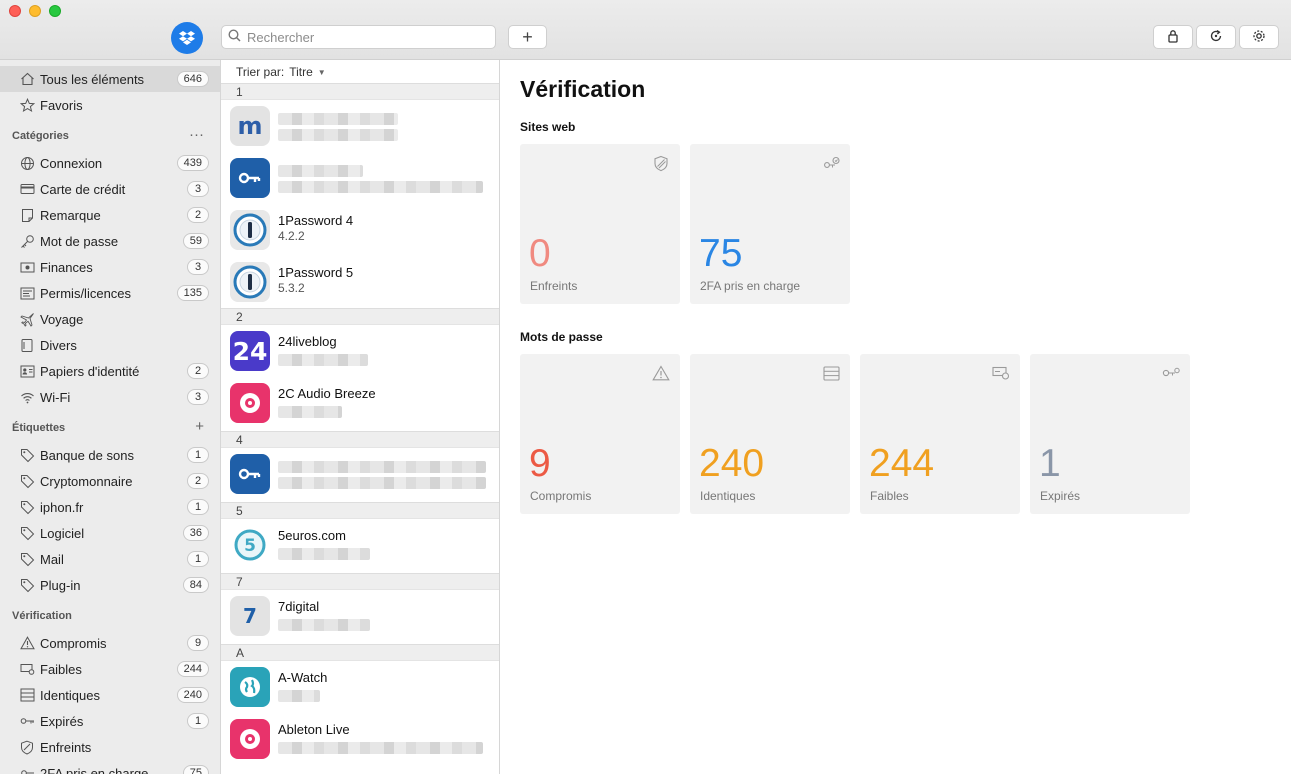 Image resolution: width=1291 pixels, height=774 pixels. Describe the element at coordinates (110, 215) in the screenshot. I see `sidebar-item-note: Remarque 2` at that location.